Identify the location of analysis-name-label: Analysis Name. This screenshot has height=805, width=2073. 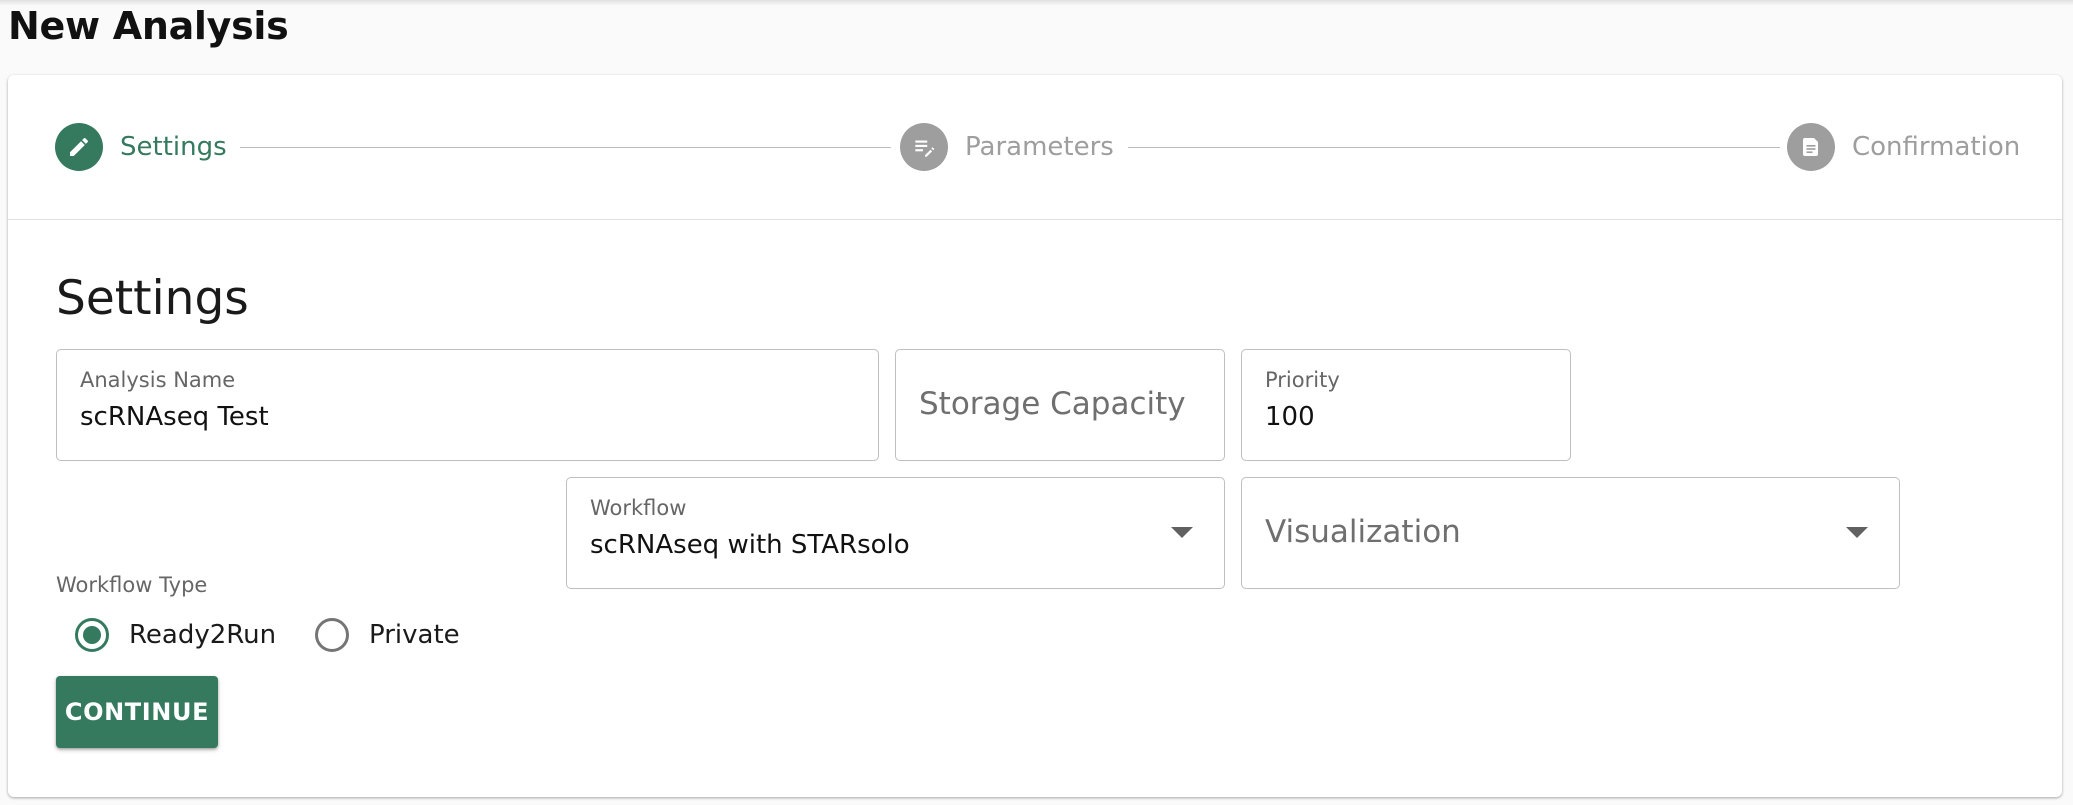
(158, 380).